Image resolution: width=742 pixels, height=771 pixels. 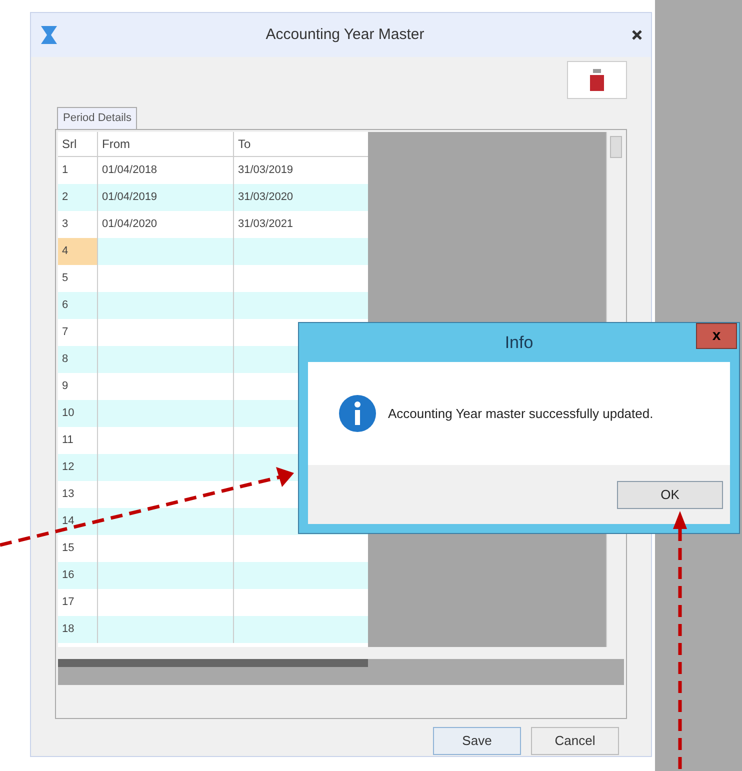 What do you see at coordinates (345, 34) in the screenshot?
I see `window-title: Accounting Year Master` at bounding box center [345, 34].